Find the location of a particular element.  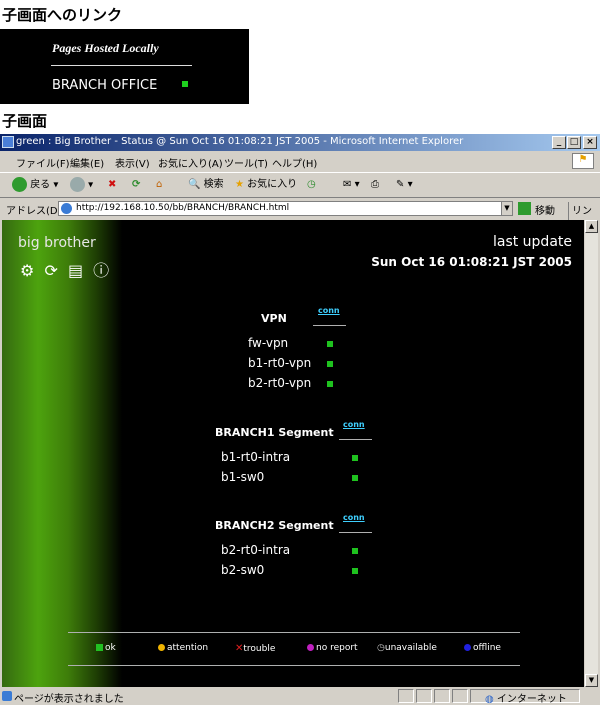

home-button: ⌂ is located at coordinates (159, 185).